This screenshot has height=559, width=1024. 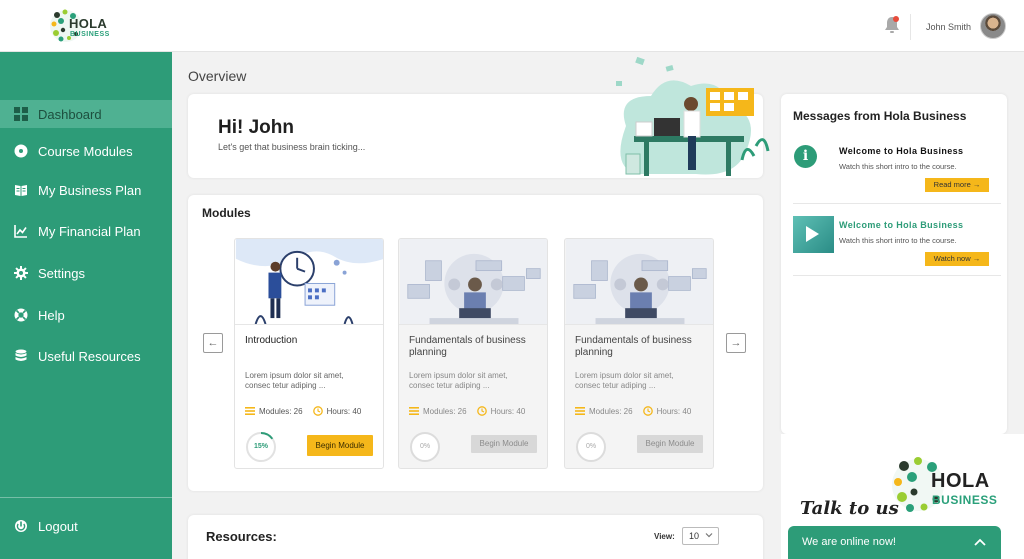 What do you see at coordinates (89, 356) in the screenshot?
I see `sidebar-item-label: Useful Resources` at bounding box center [89, 356].